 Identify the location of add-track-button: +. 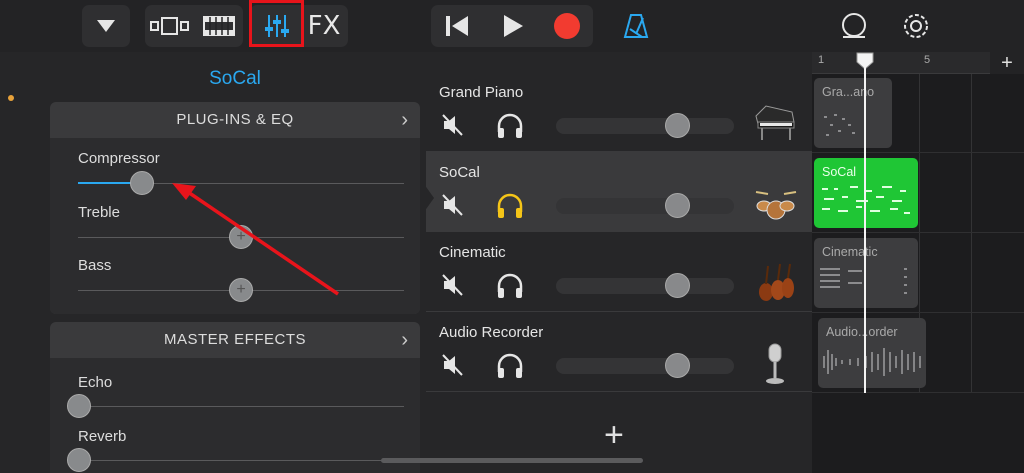
(614, 435).